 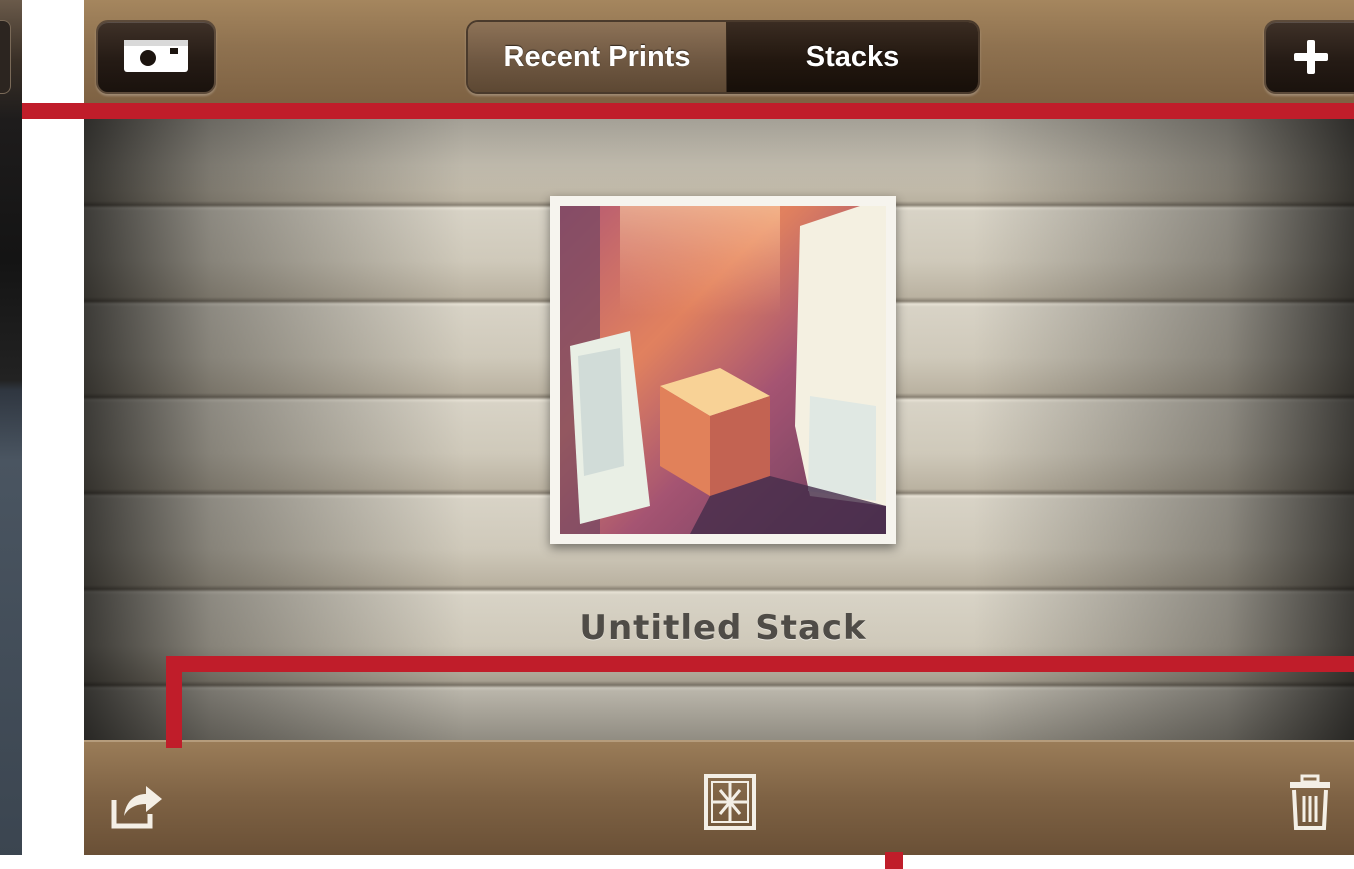 I want to click on share-button, so click(x=136, y=802).